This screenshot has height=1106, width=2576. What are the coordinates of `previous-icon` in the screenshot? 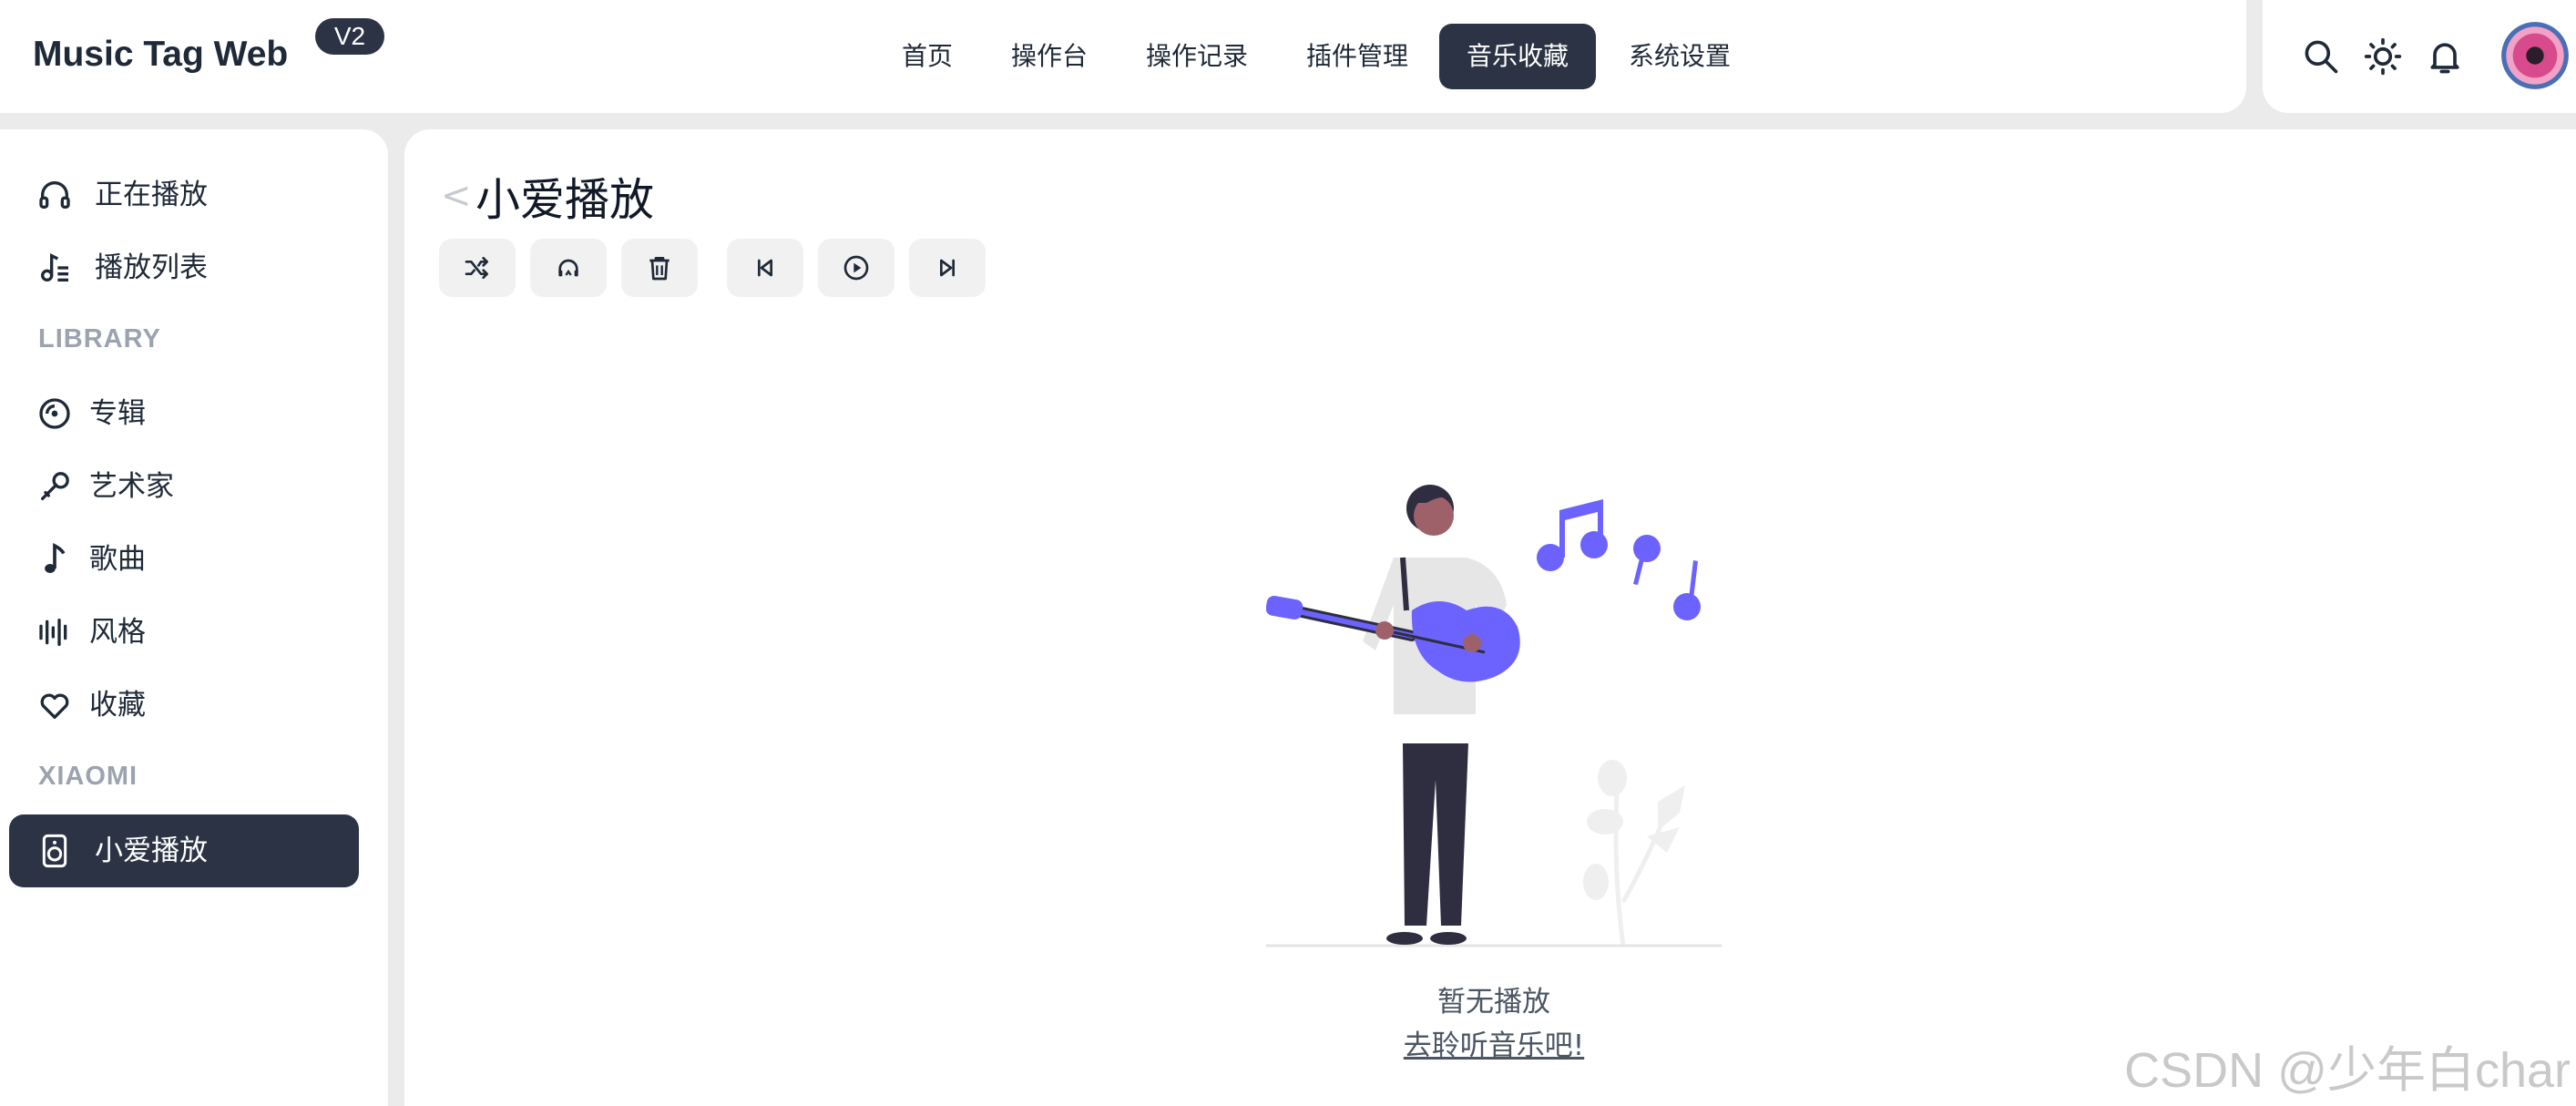 It's located at (765, 268).